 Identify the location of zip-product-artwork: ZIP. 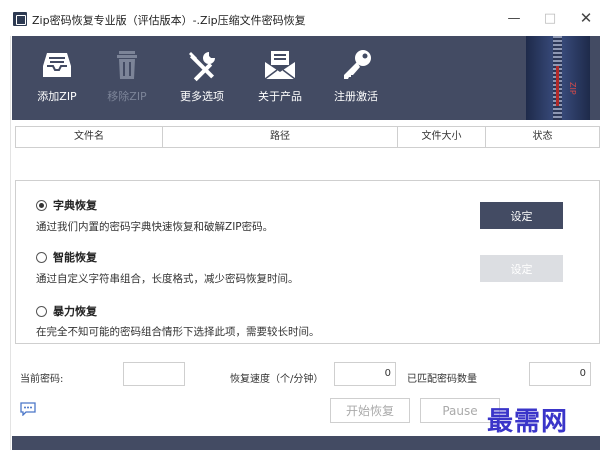
(558, 78).